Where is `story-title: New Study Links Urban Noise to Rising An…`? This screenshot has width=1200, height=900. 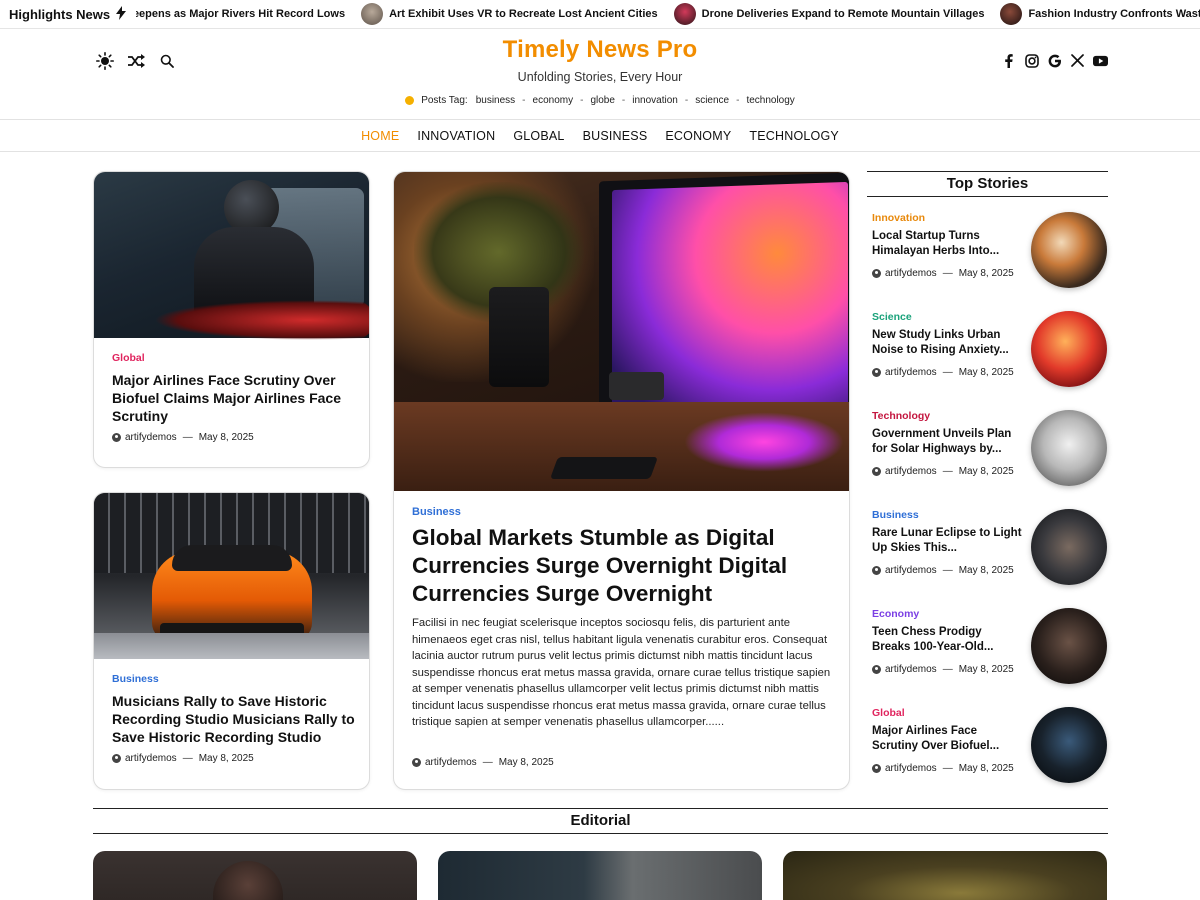 story-title: New Study Links Urban Noise to Rising An… is located at coordinates (947, 343).